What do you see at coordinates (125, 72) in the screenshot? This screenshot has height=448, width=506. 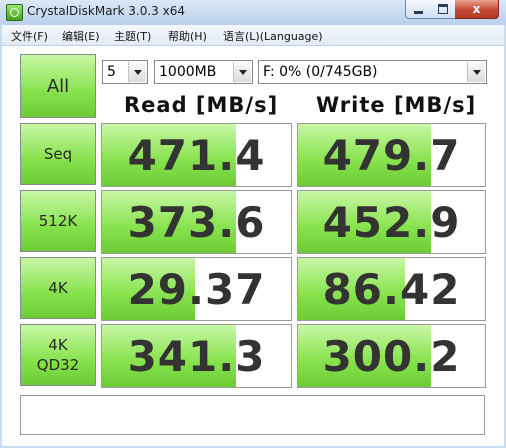 I see `test-count-select: 5` at bounding box center [125, 72].